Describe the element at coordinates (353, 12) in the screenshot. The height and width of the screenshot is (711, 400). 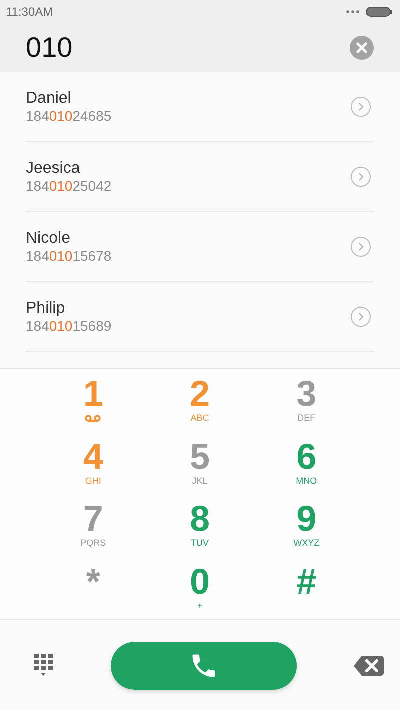
I see `dots-icon` at that location.